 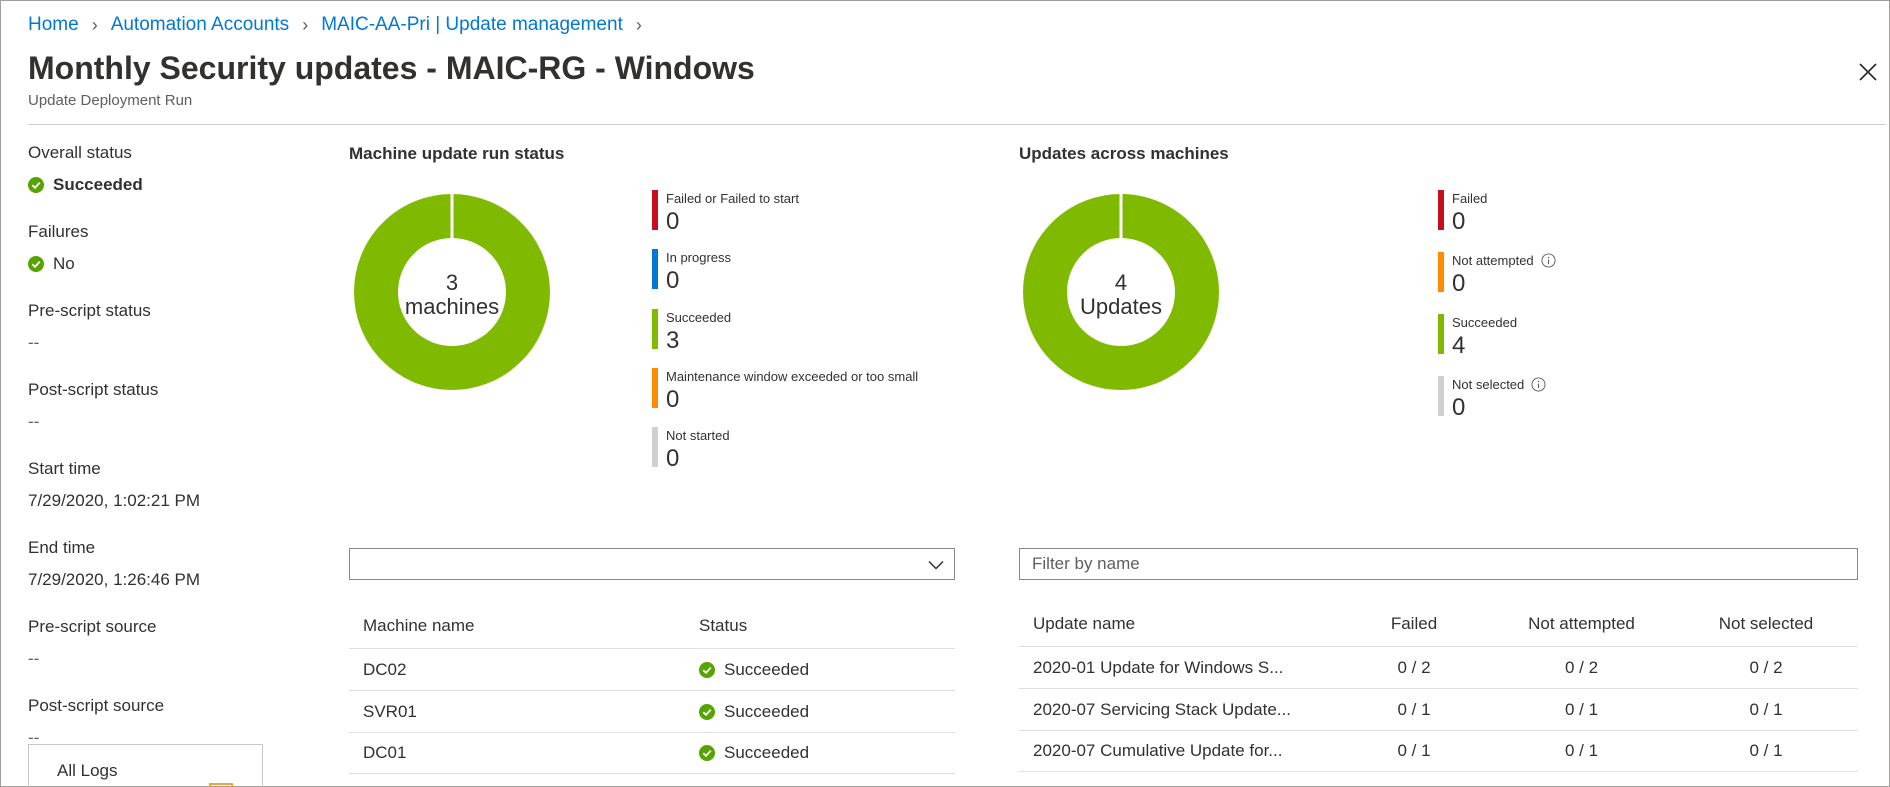 I want to click on failures-property: Failures No, so click(x=158, y=260).